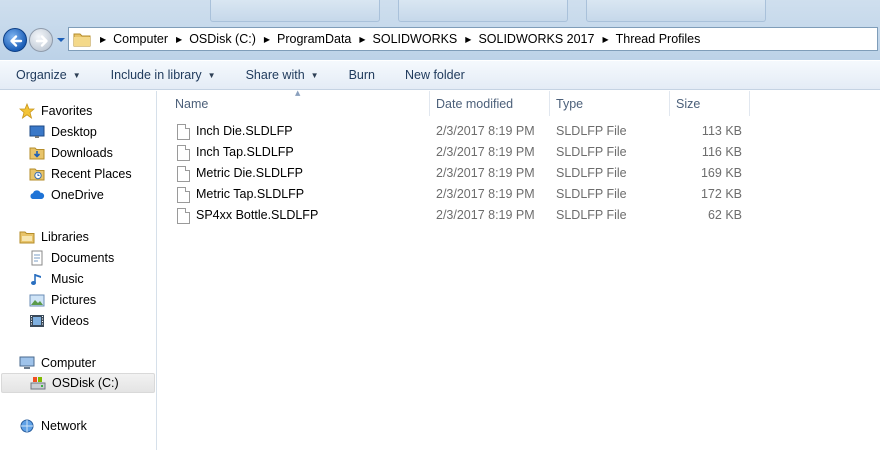 The height and width of the screenshot is (450, 880). Describe the element at coordinates (27, 237) in the screenshot. I see `libraries-icon` at that location.